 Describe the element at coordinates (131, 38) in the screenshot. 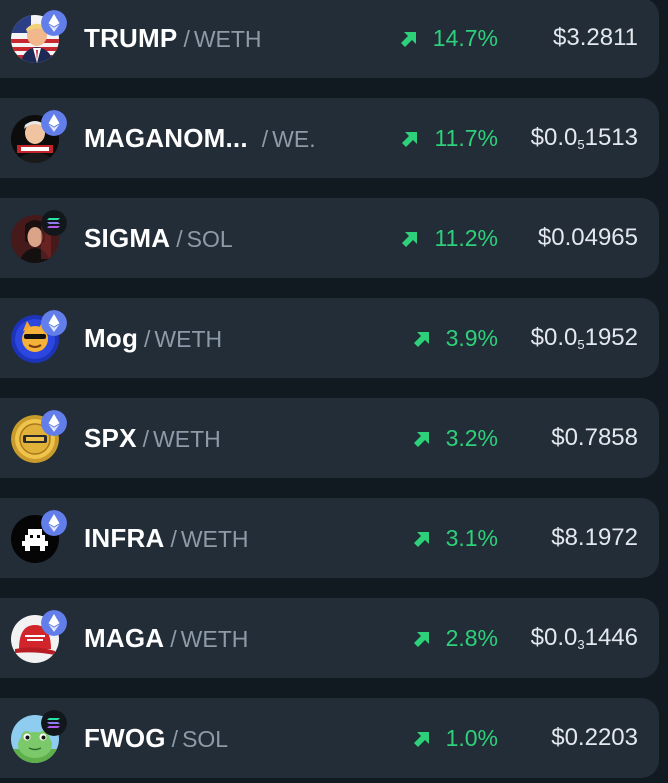

I see `token-symbol: TRUMP` at that location.